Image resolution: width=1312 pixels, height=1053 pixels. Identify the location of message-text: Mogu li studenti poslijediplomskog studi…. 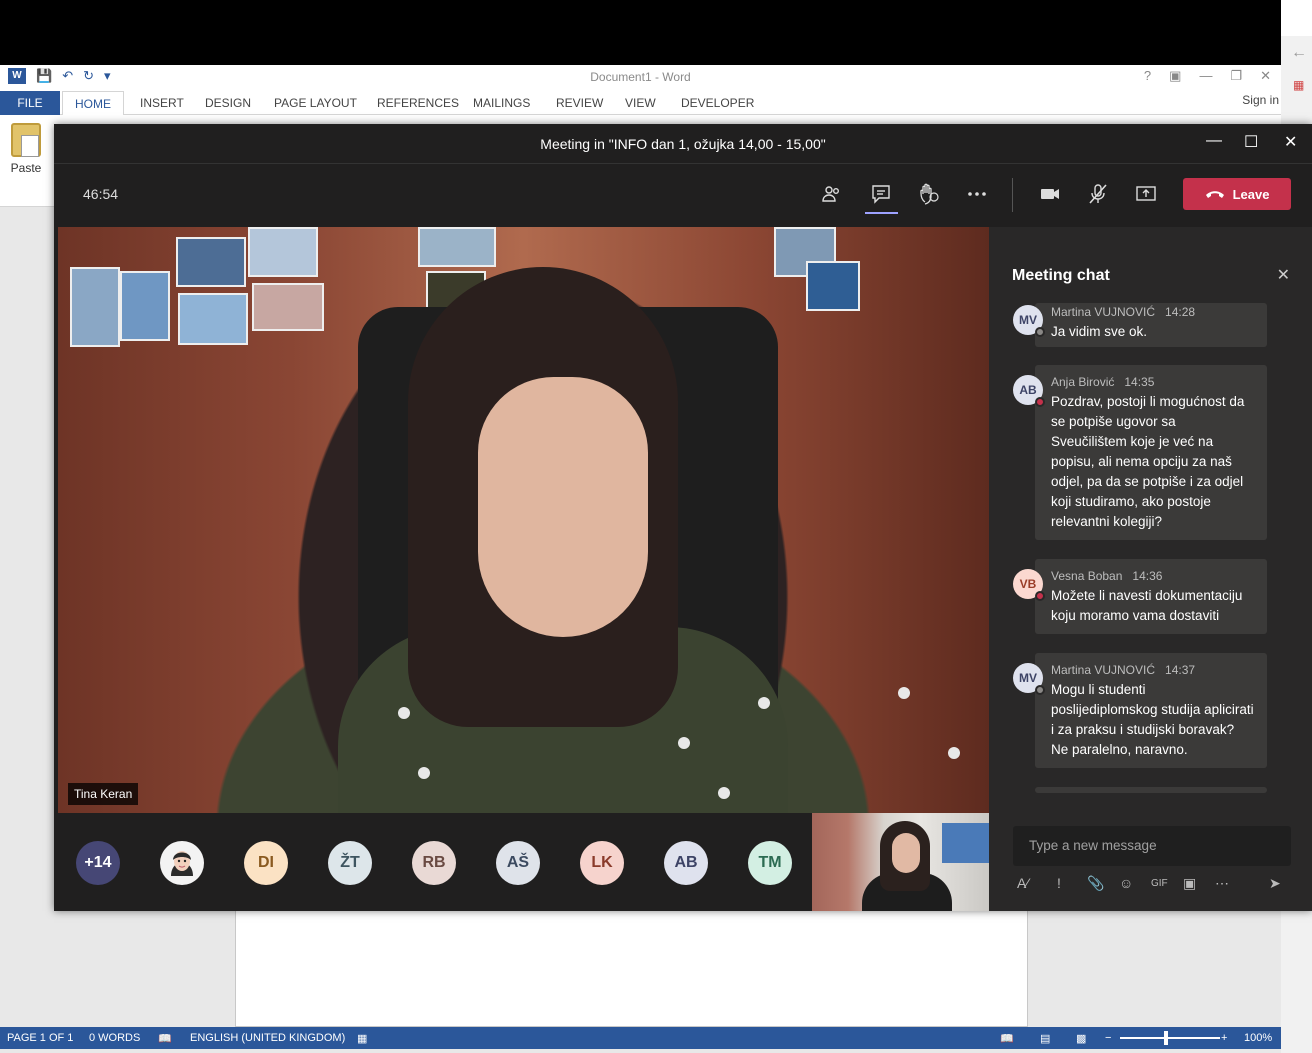
(1152, 719).